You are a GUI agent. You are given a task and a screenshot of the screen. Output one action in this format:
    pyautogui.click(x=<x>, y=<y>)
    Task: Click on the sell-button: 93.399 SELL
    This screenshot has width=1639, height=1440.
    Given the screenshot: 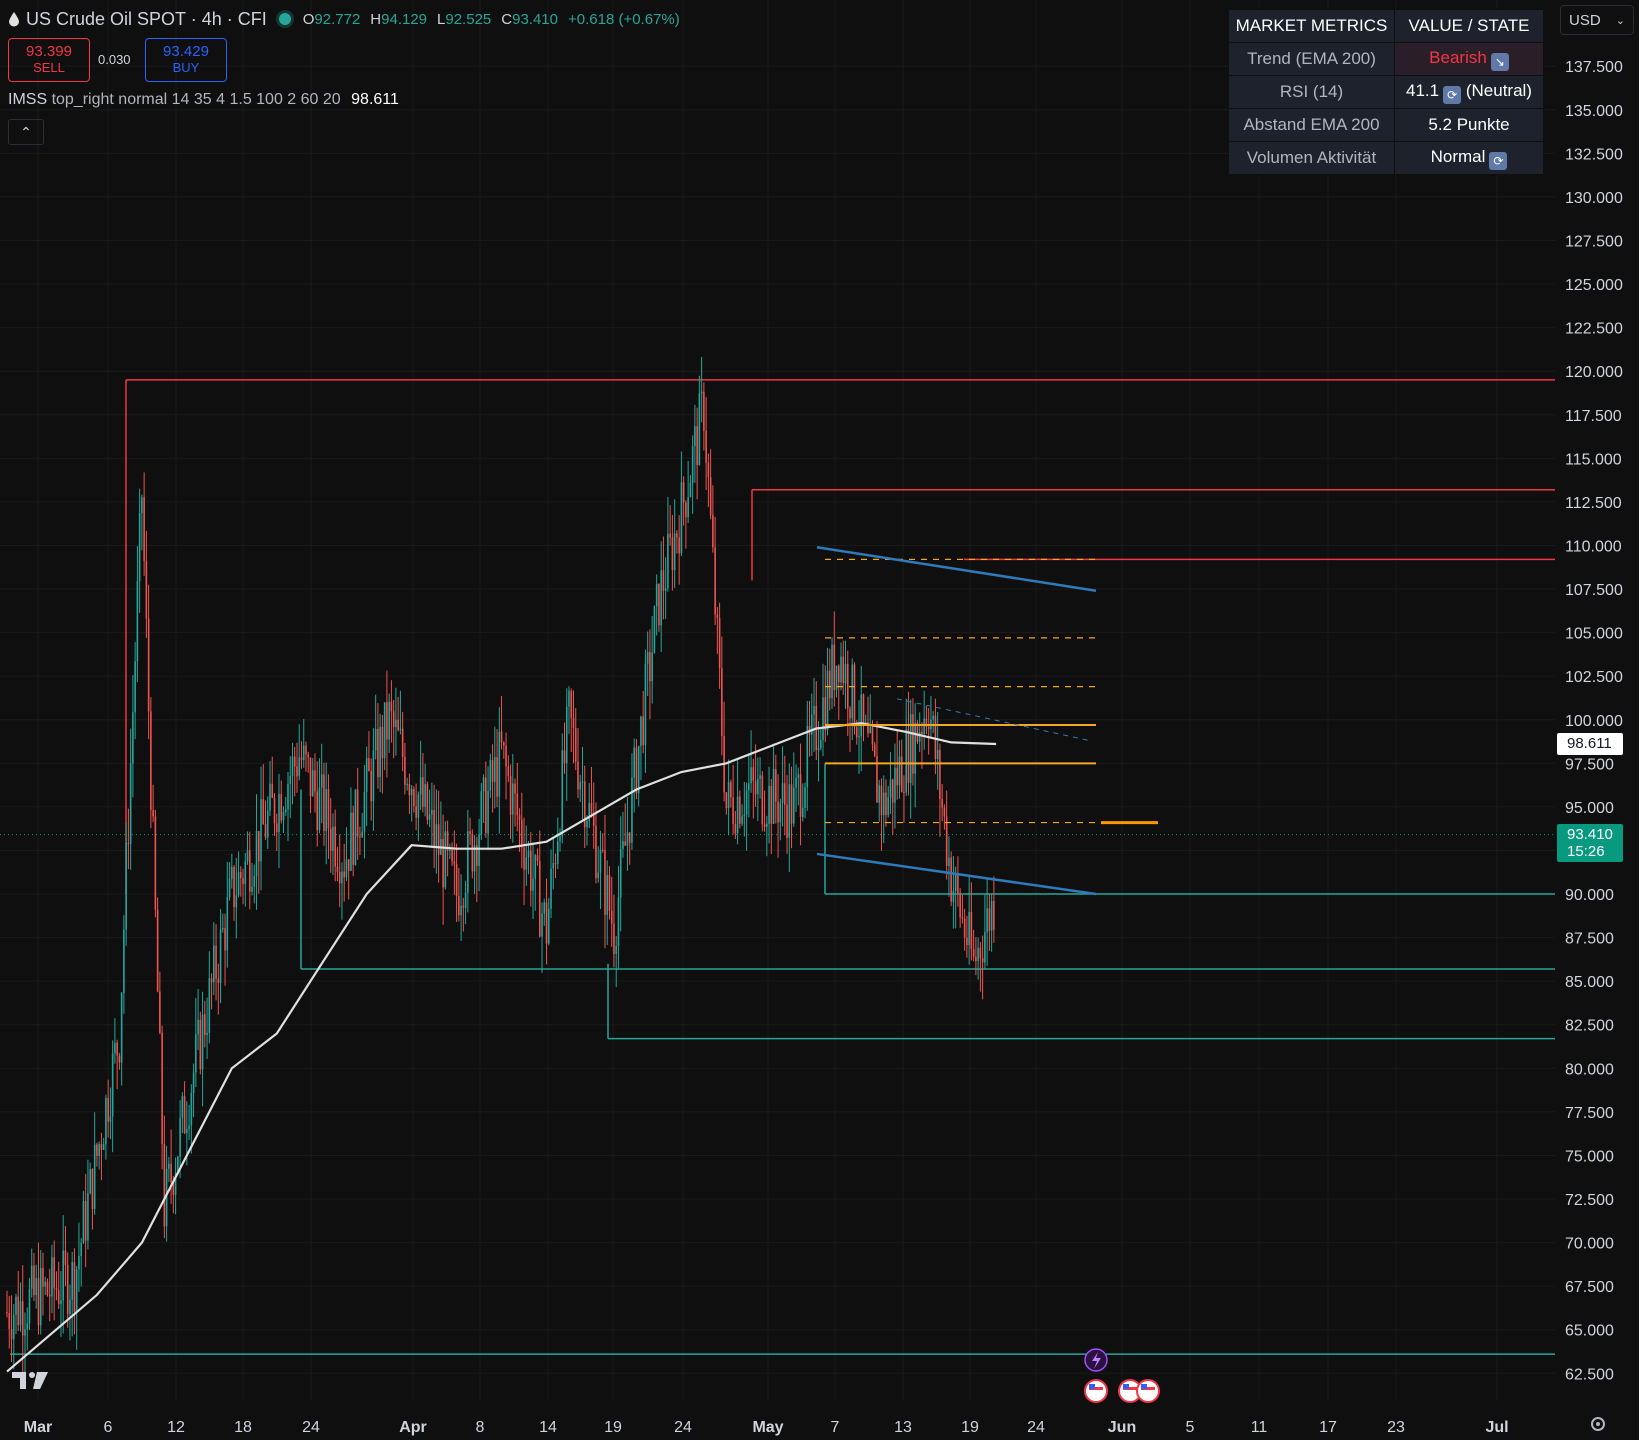 What is the action you would take?
    pyautogui.click(x=49, y=60)
    